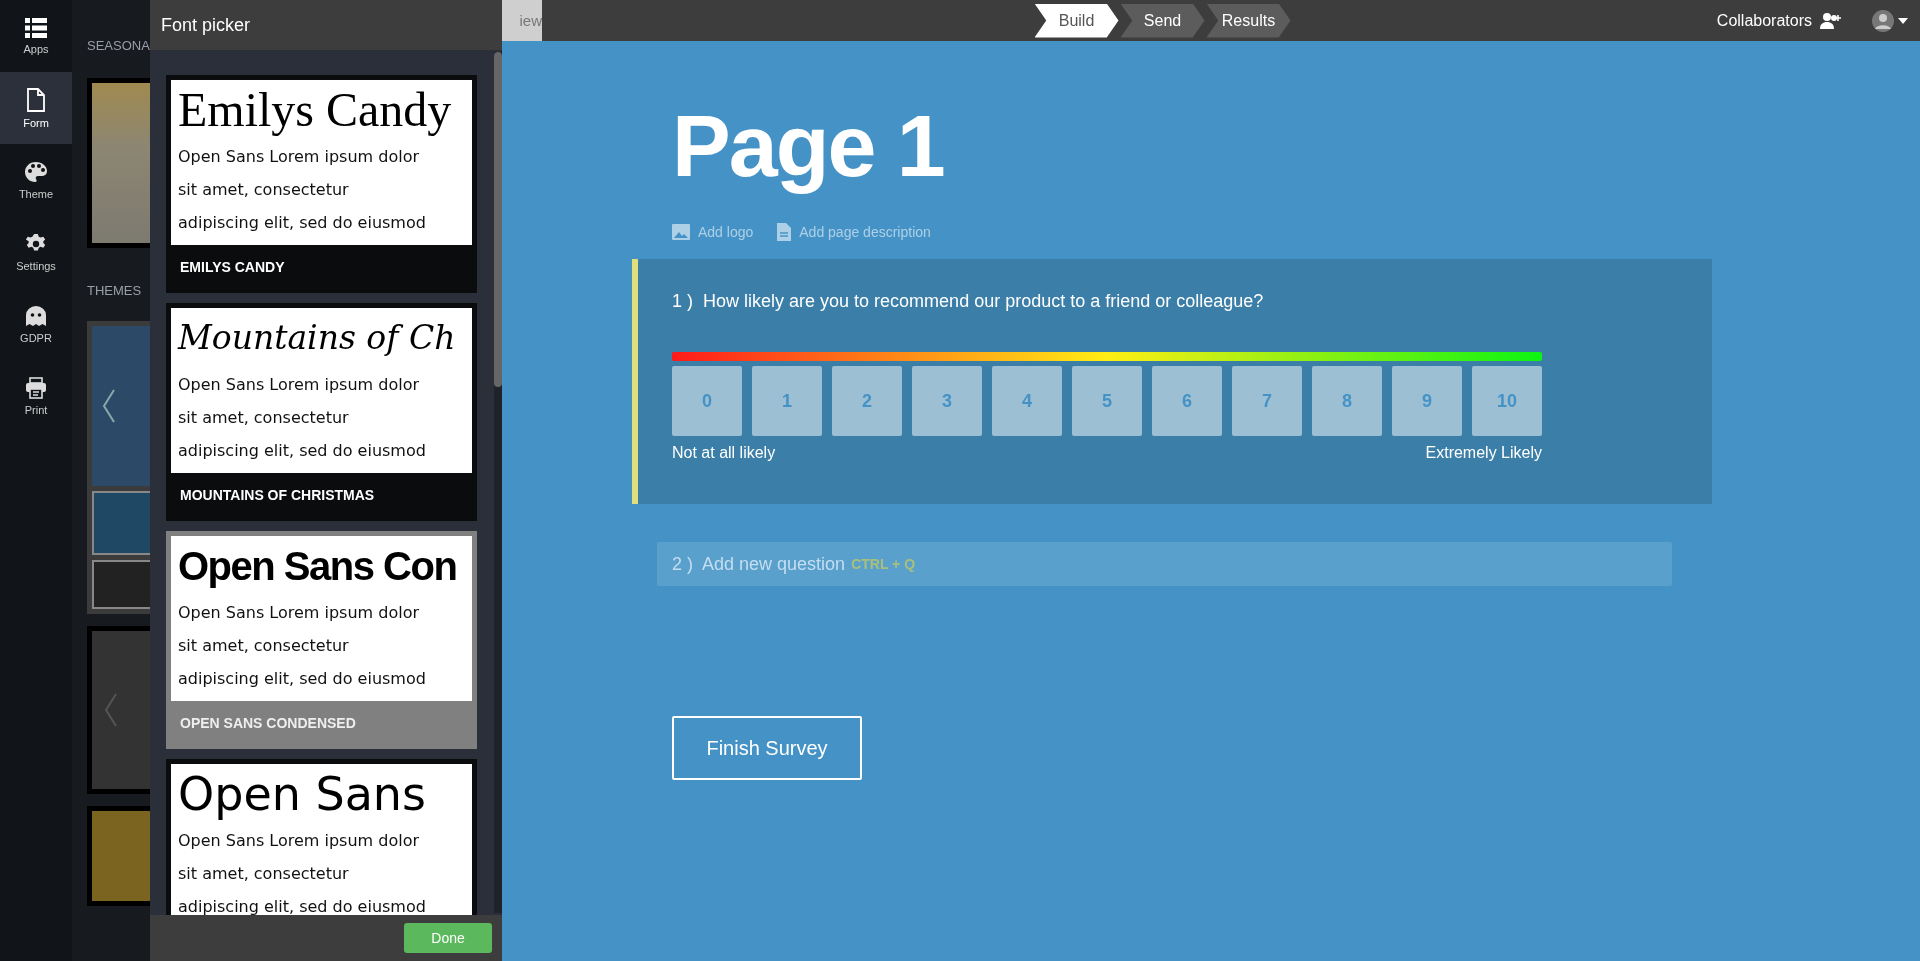  I want to click on sidebar-item: Apps, so click(36, 36).